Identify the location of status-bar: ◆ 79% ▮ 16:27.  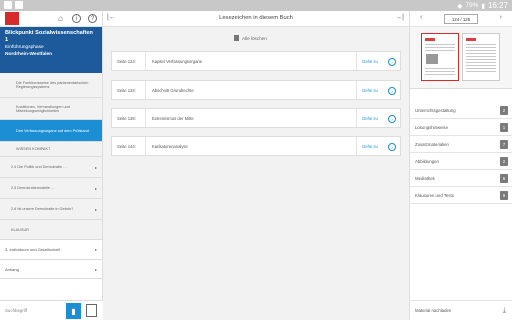
(256, 5).